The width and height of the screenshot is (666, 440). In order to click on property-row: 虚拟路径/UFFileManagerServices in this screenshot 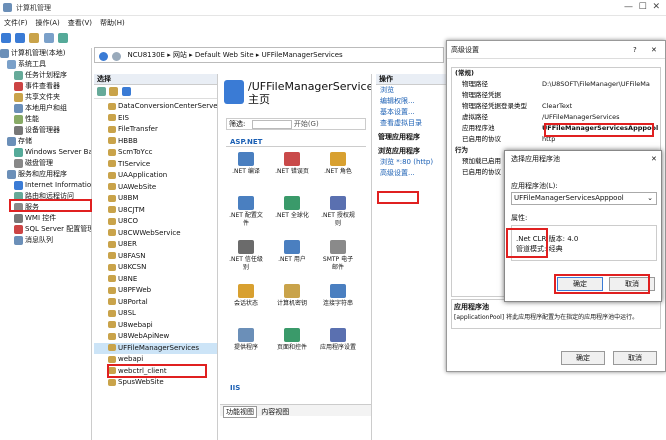, I will do `click(556, 117)`.